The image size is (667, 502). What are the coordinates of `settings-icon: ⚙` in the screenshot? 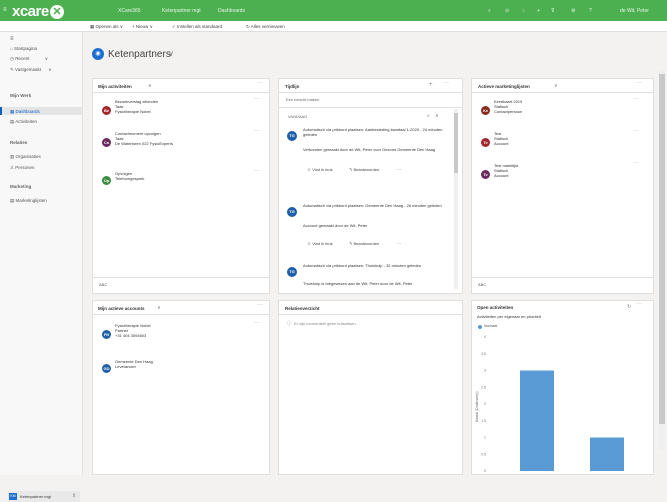 It's located at (573, 11).